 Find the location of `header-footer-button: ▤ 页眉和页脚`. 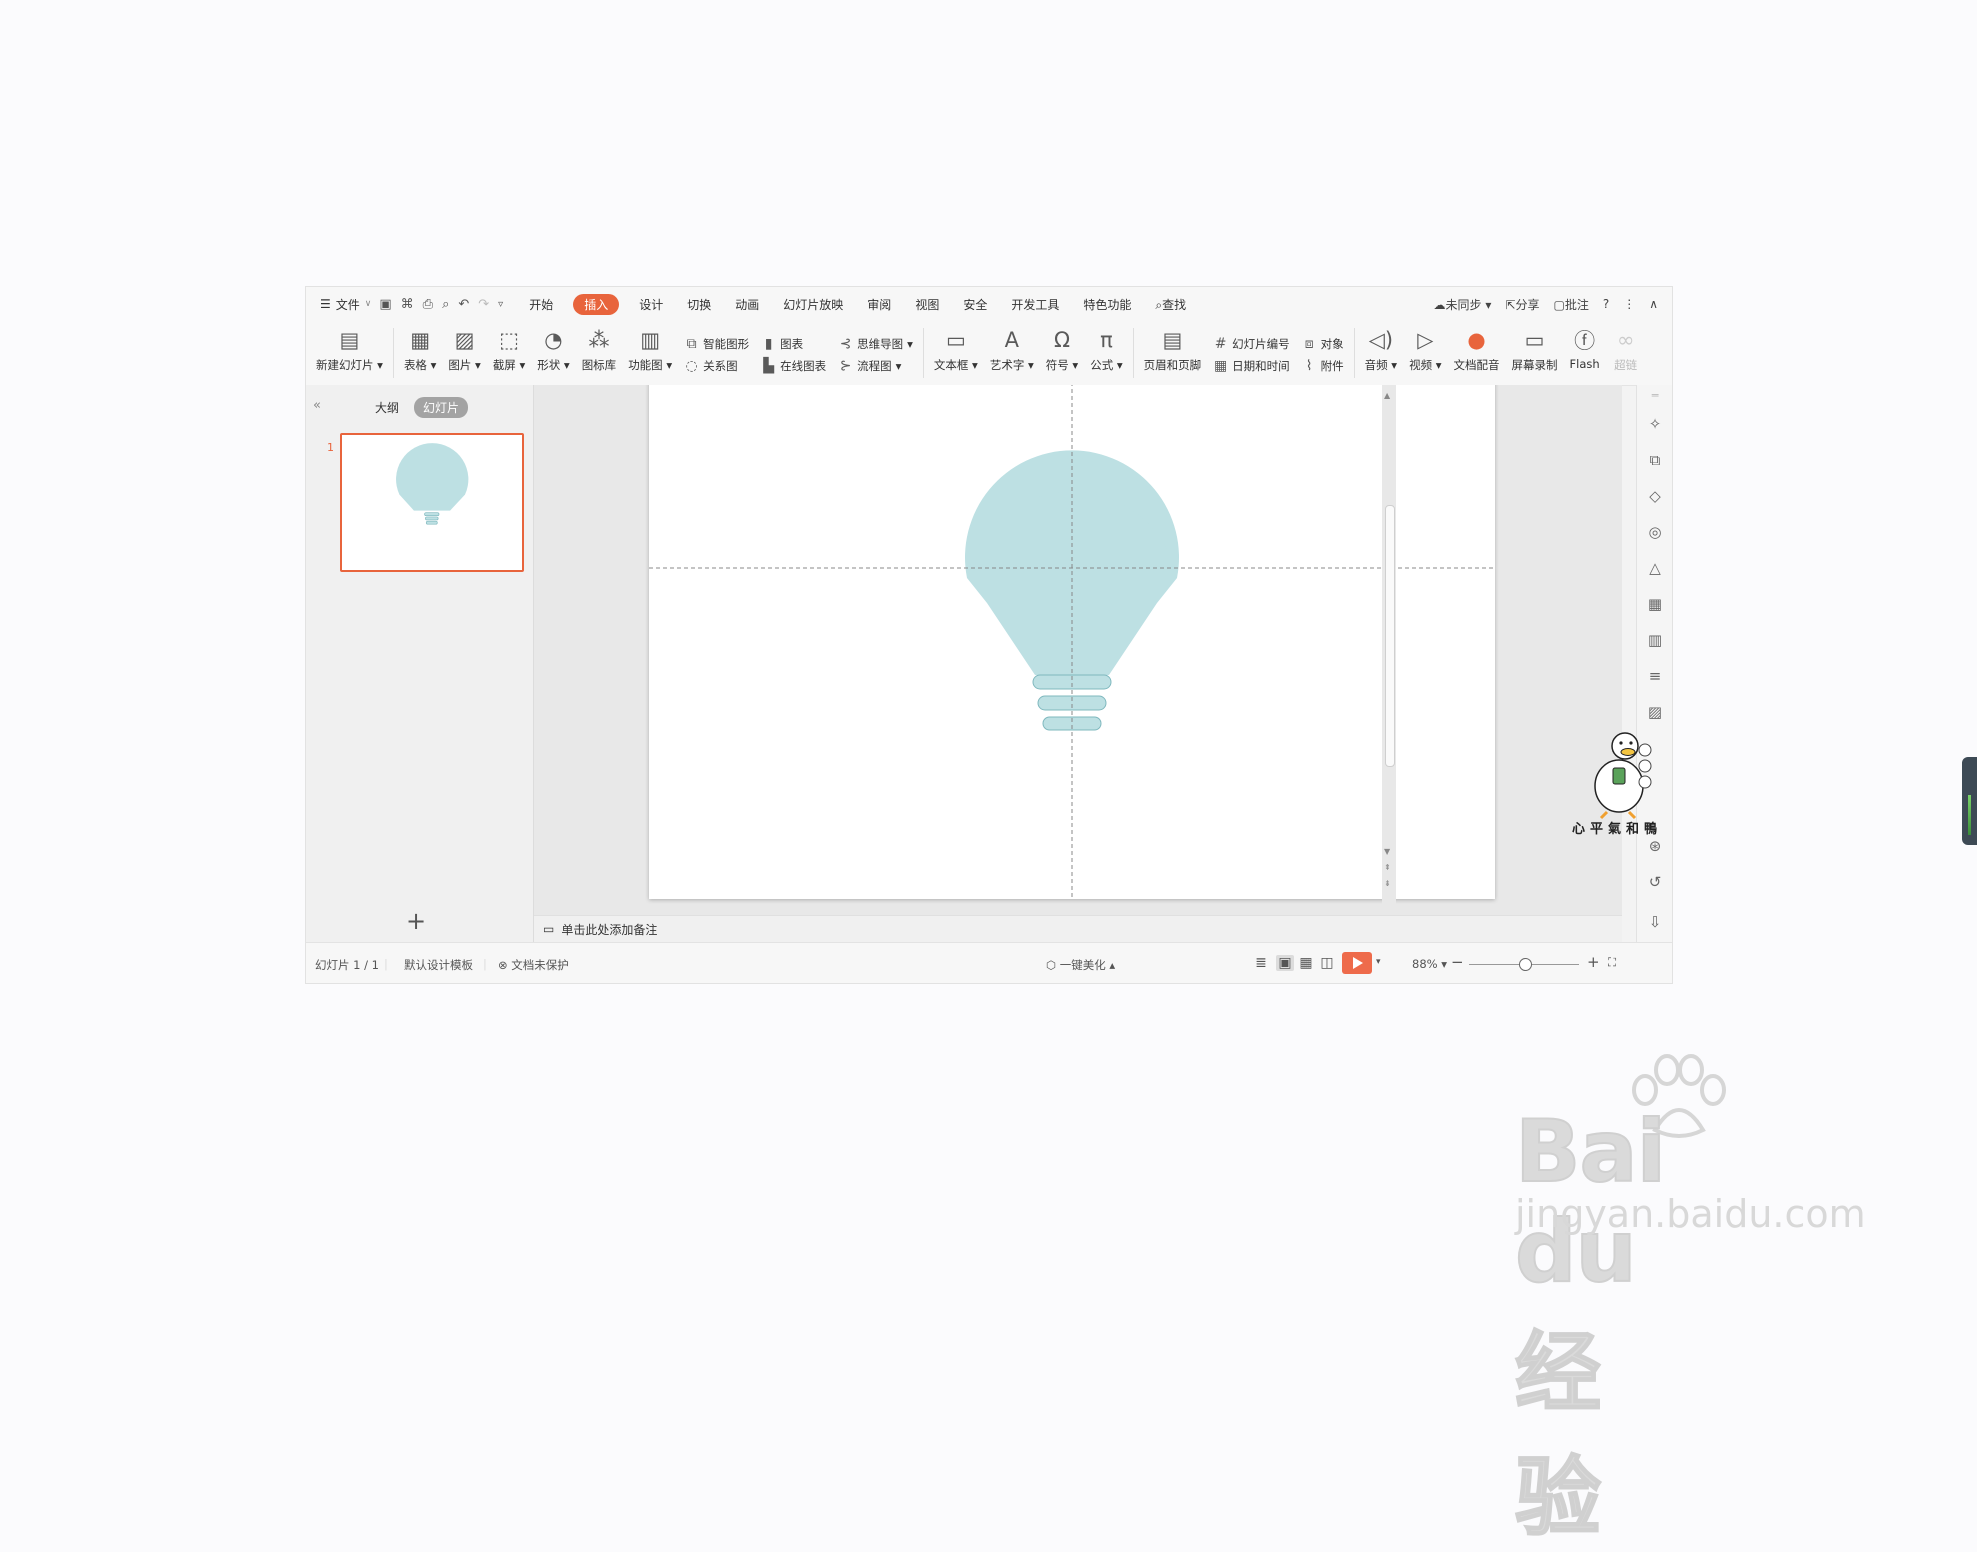

header-footer-button: ▤ 页眉和页脚 is located at coordinates (1173, 350).